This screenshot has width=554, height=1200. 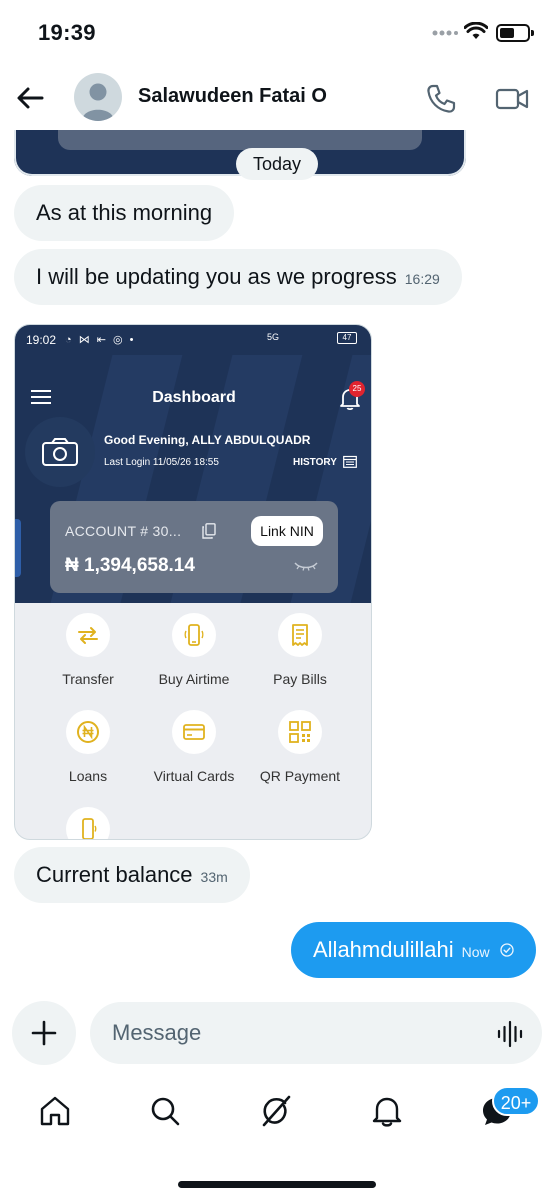 What do you see at coordinates (387, 1111) in the screenshot?
I see `notifications-icon` at bounding box center [387, 1111].